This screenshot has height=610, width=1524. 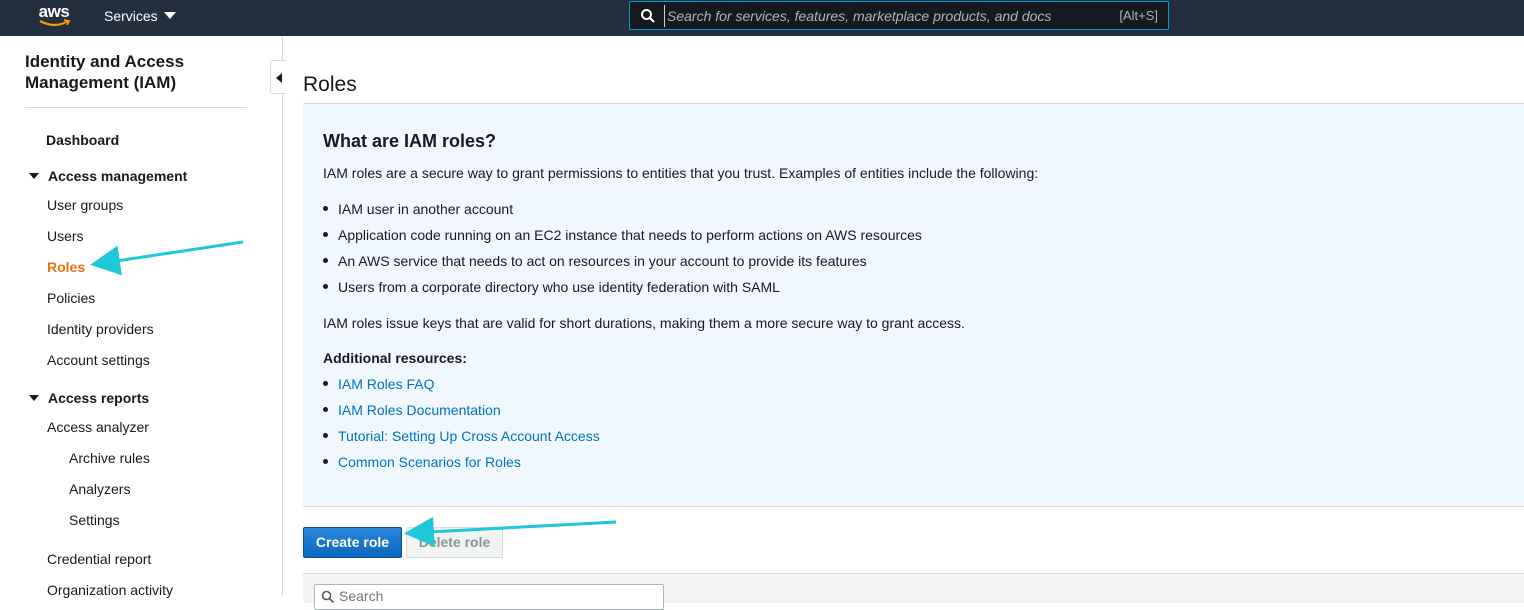 What do you see at coordinates (386, 384) in the screenshot?
I see `link-iam-roles-faq: IAM Roles FAQ` at bounding box center [386, 384].